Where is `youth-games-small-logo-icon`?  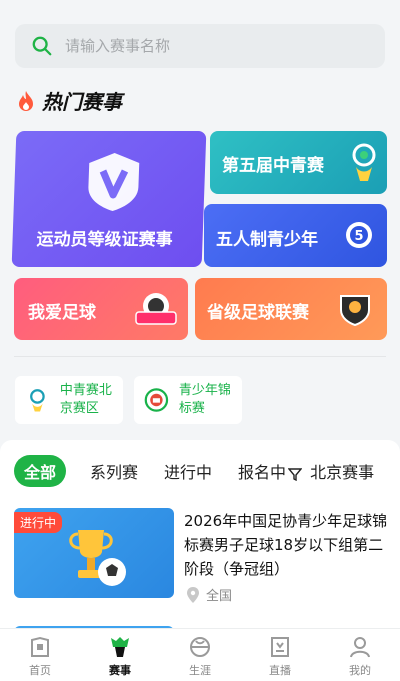 youth-games-small-logo-icon is located at coordinates (37, 400).